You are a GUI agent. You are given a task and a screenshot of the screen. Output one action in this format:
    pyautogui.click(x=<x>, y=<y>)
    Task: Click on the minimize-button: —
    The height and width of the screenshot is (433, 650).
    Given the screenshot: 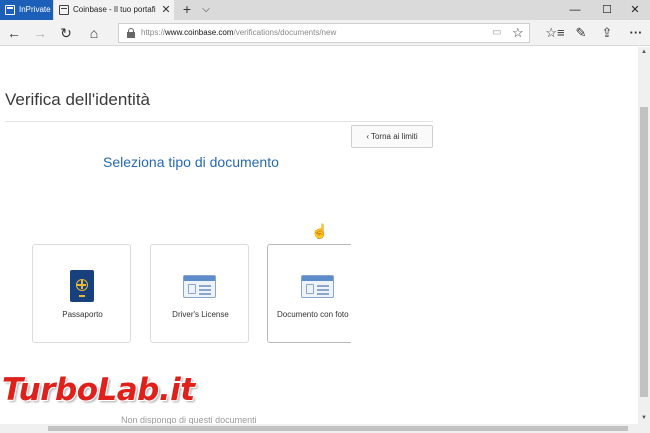 What is the action you would take?
    pyautogui.click(x=575, y=10)
    